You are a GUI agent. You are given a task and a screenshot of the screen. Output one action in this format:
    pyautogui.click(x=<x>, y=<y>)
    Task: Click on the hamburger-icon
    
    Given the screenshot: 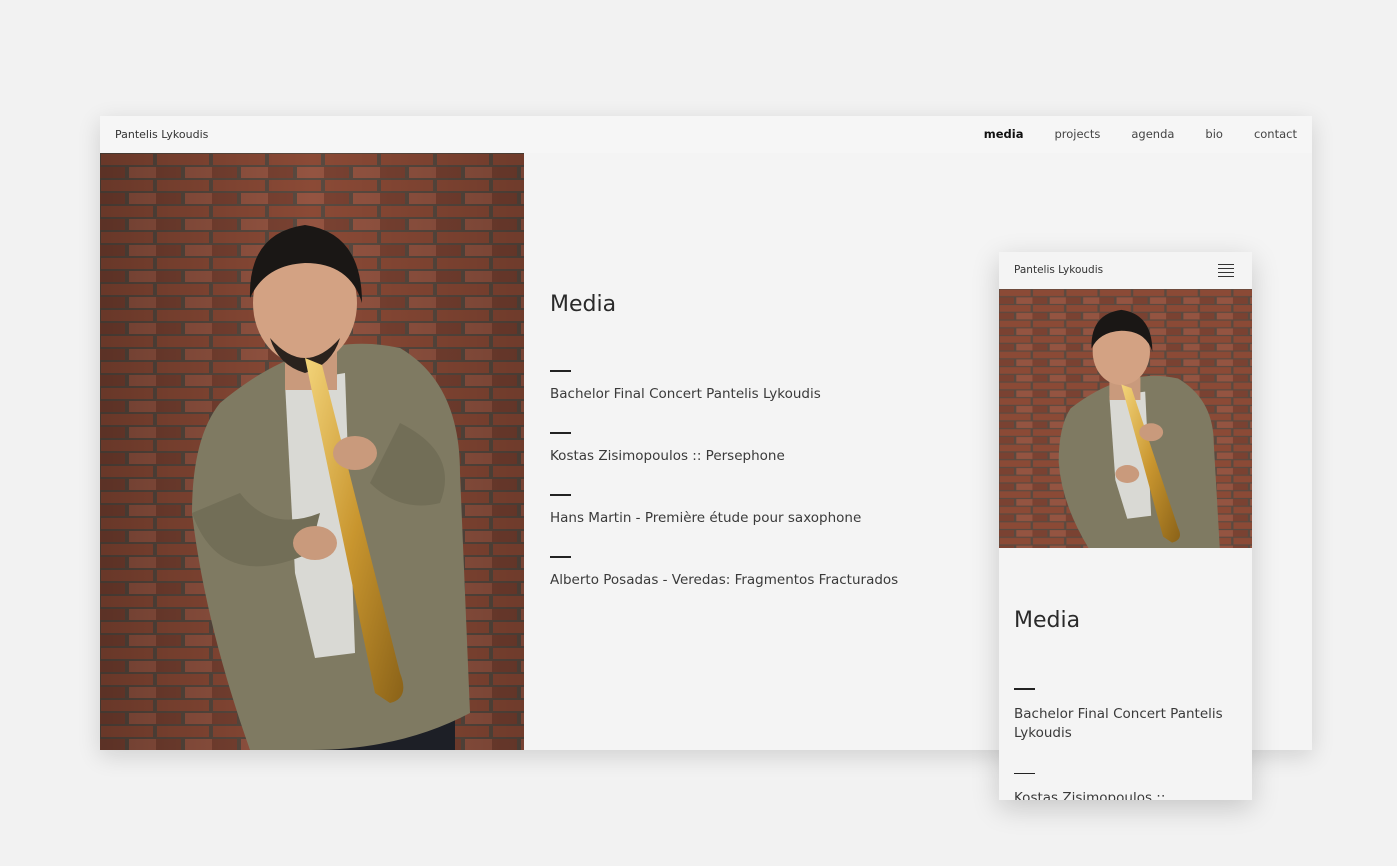 What is the action you would take?
    pyautogui.click(x=1226, y=270)
    